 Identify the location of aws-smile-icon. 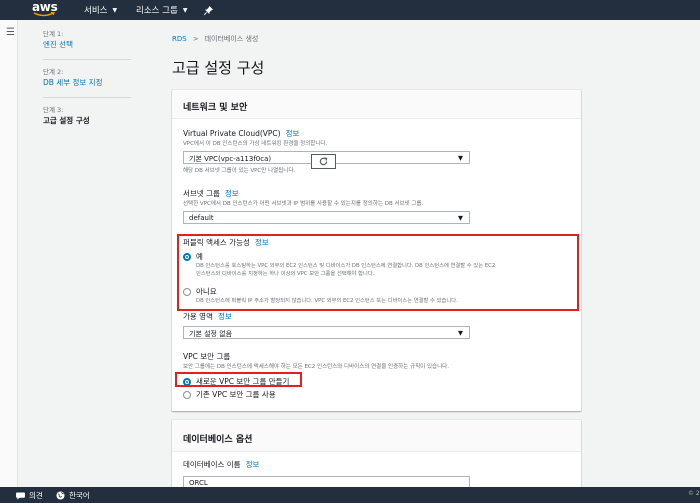
(44, 14).